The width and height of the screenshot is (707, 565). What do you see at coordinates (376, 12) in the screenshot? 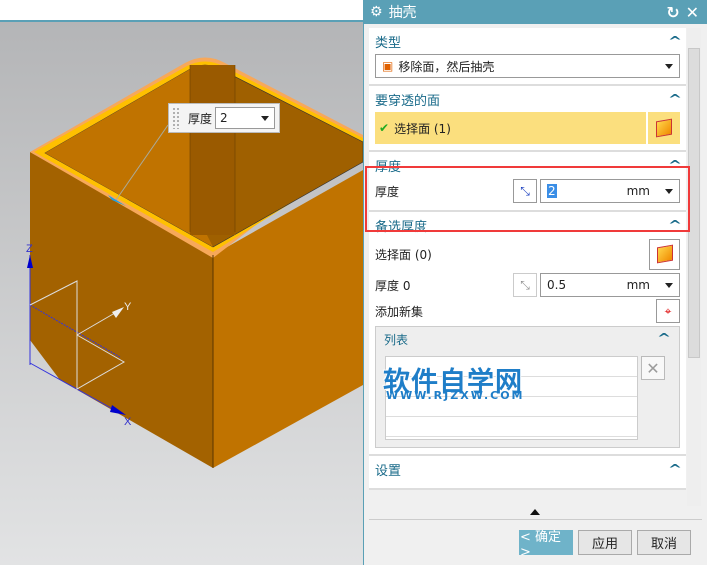
I see `gear-icon: ⚙` at bounding box center [376, 12].